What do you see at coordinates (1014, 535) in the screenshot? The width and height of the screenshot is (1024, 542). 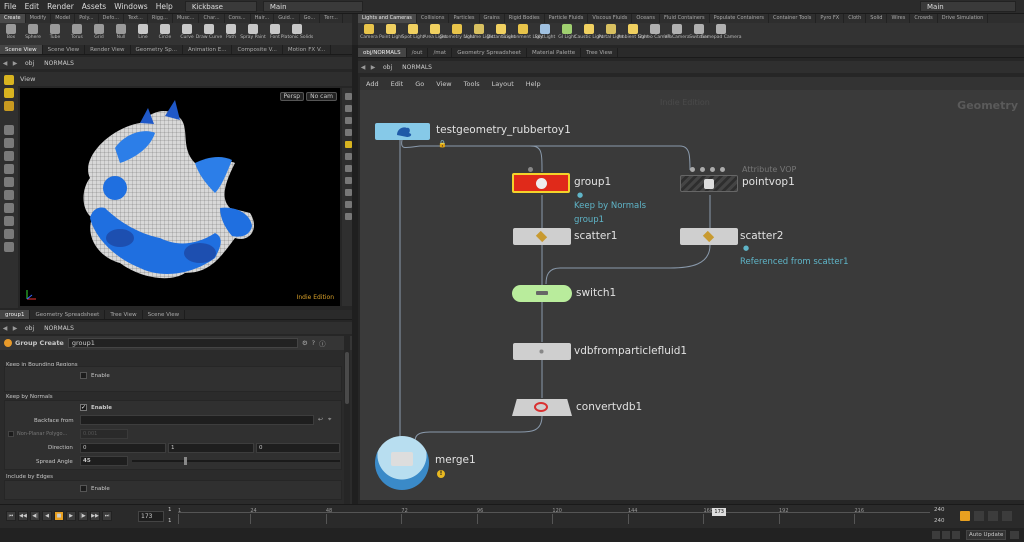 I see `refresh-icon` at bounding box center [1014, 535].